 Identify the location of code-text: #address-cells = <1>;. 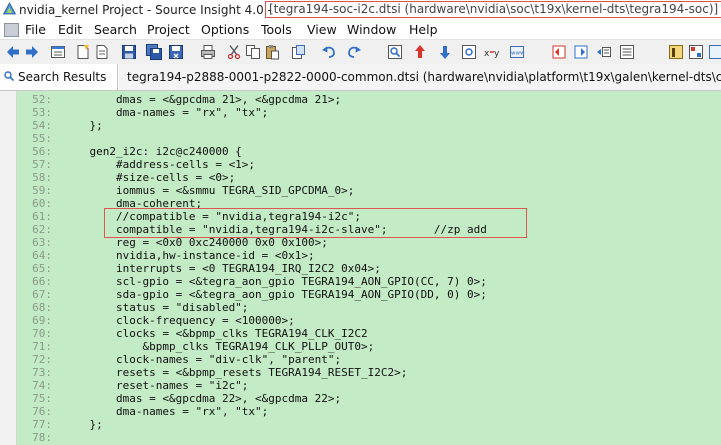
(159, 164).